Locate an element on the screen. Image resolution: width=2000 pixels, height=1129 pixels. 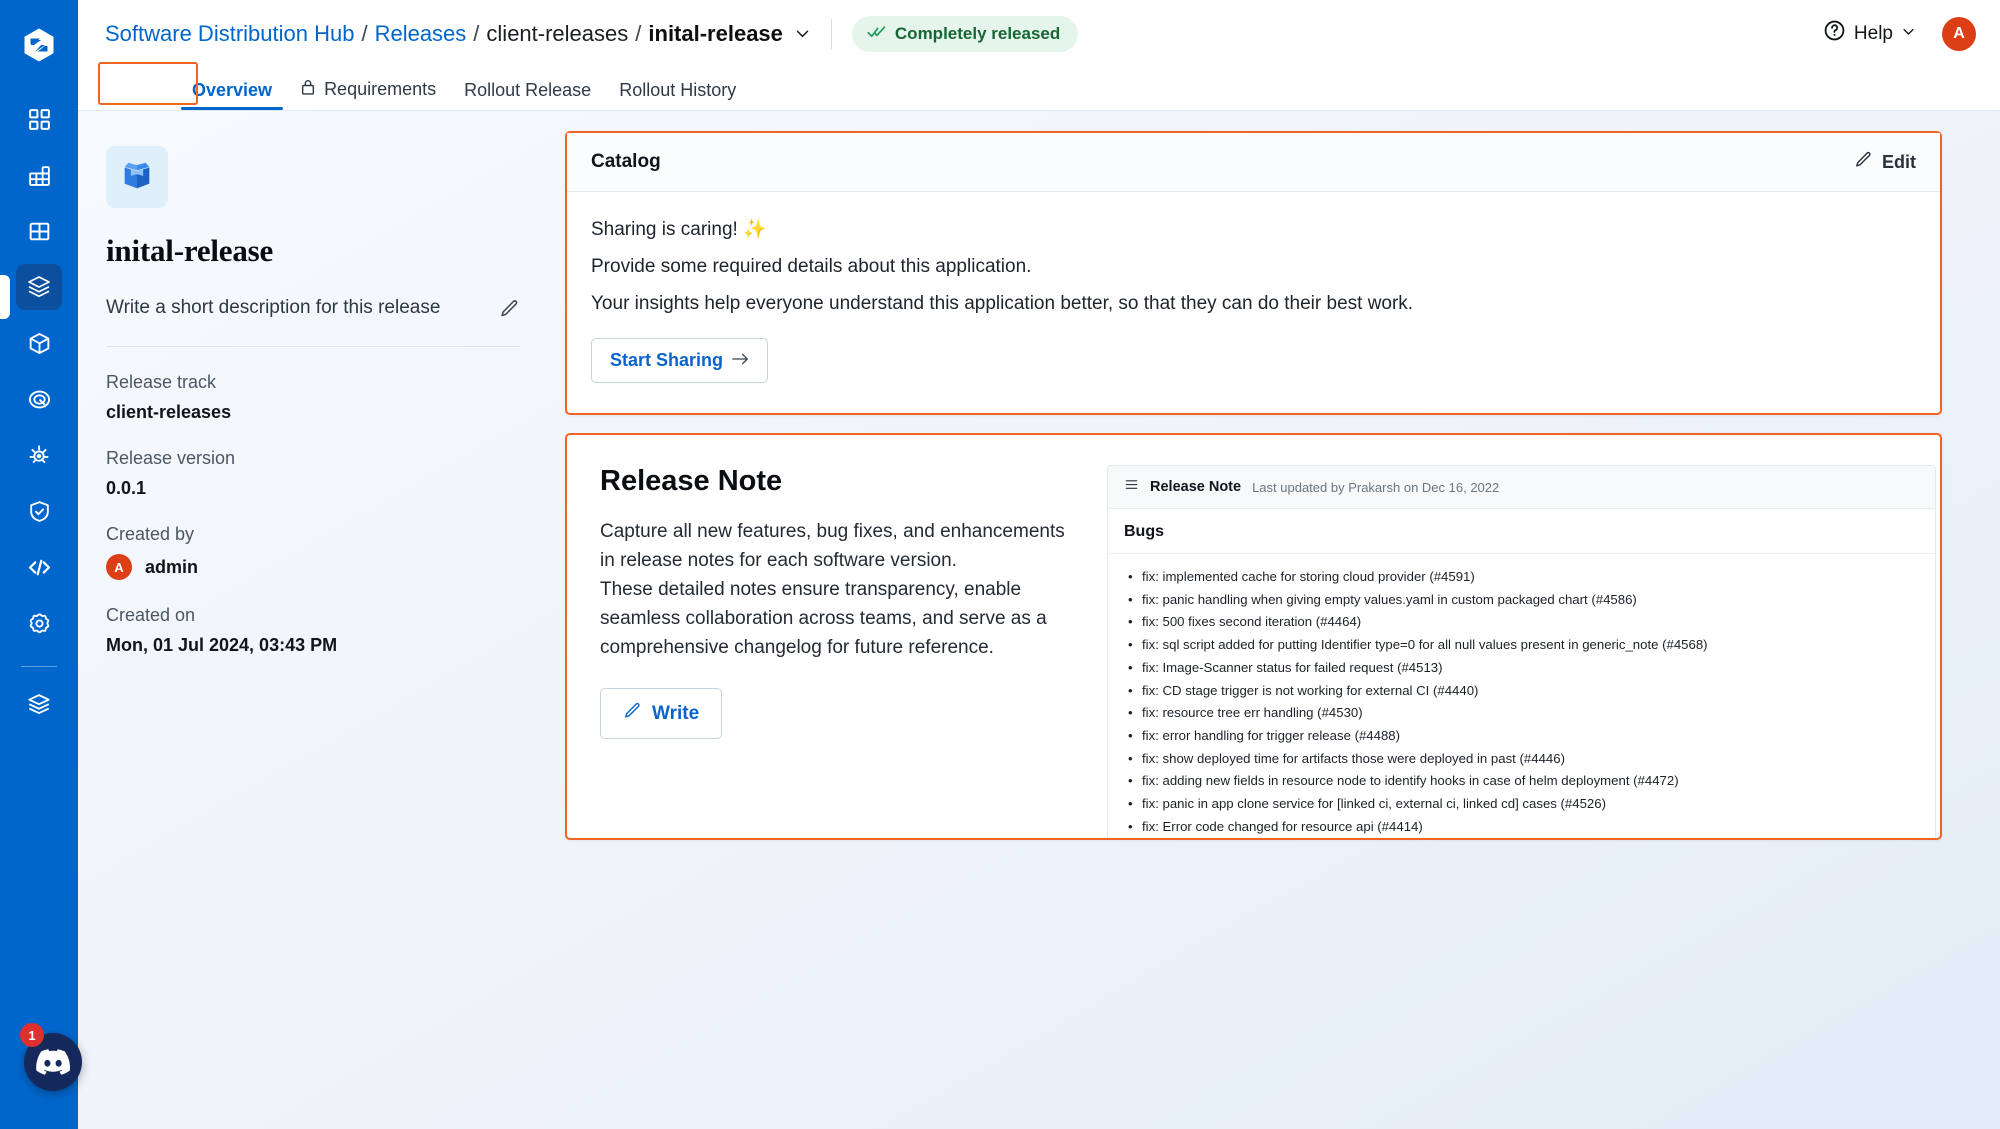
jobs-grid-icon is located at coordinates (39, 175).